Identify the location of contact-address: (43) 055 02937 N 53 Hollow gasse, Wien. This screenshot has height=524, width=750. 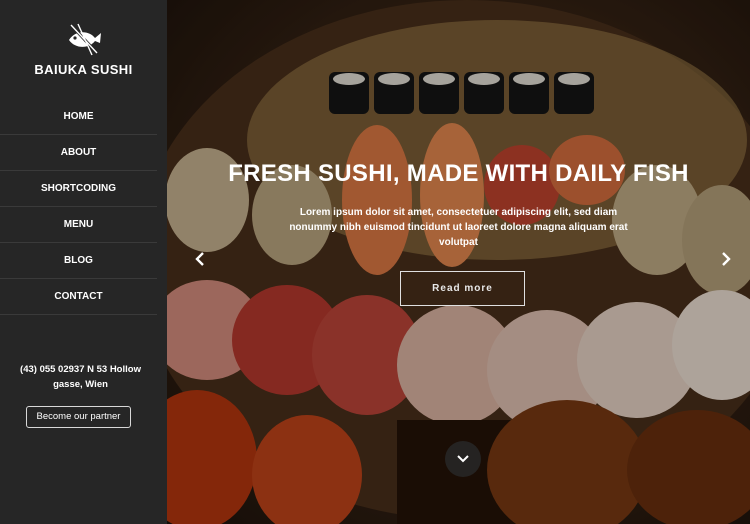
(80, 377).